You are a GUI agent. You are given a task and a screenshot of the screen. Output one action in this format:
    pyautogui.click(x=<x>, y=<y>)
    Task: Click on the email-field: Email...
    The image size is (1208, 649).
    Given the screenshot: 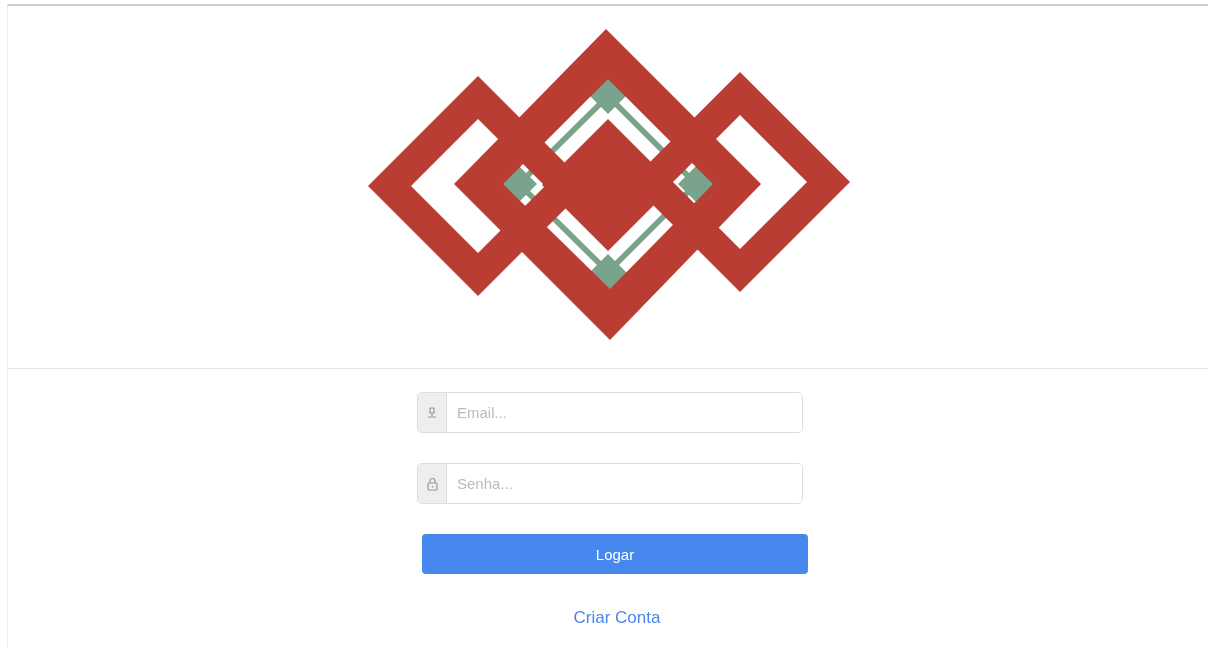 What is the action you would take?
    pyautogui.click(x=610, y=412)
    